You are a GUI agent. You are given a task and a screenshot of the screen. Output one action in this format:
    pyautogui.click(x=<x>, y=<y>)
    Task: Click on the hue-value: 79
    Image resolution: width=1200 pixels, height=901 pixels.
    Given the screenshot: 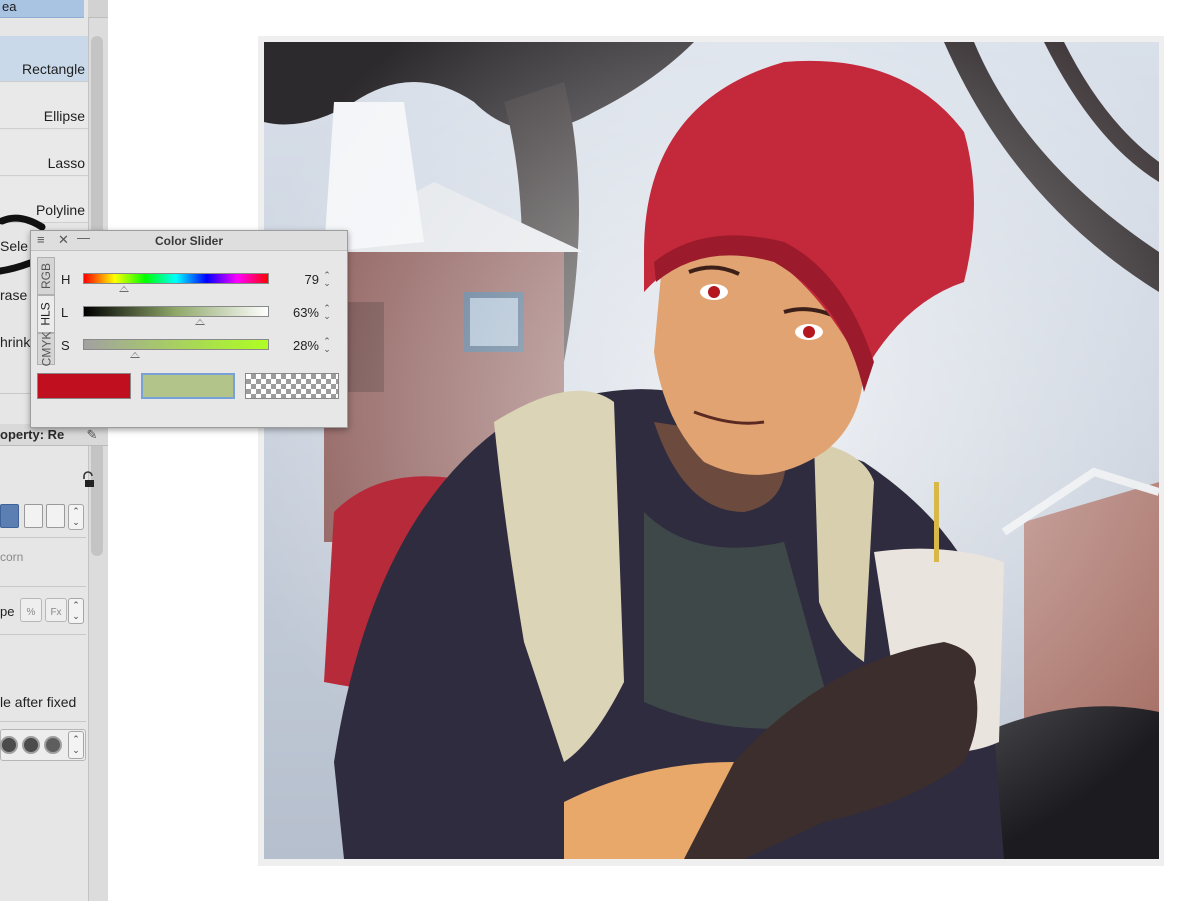 What is the action you would take?
    pyautogui.click(x=299, y=279)
    